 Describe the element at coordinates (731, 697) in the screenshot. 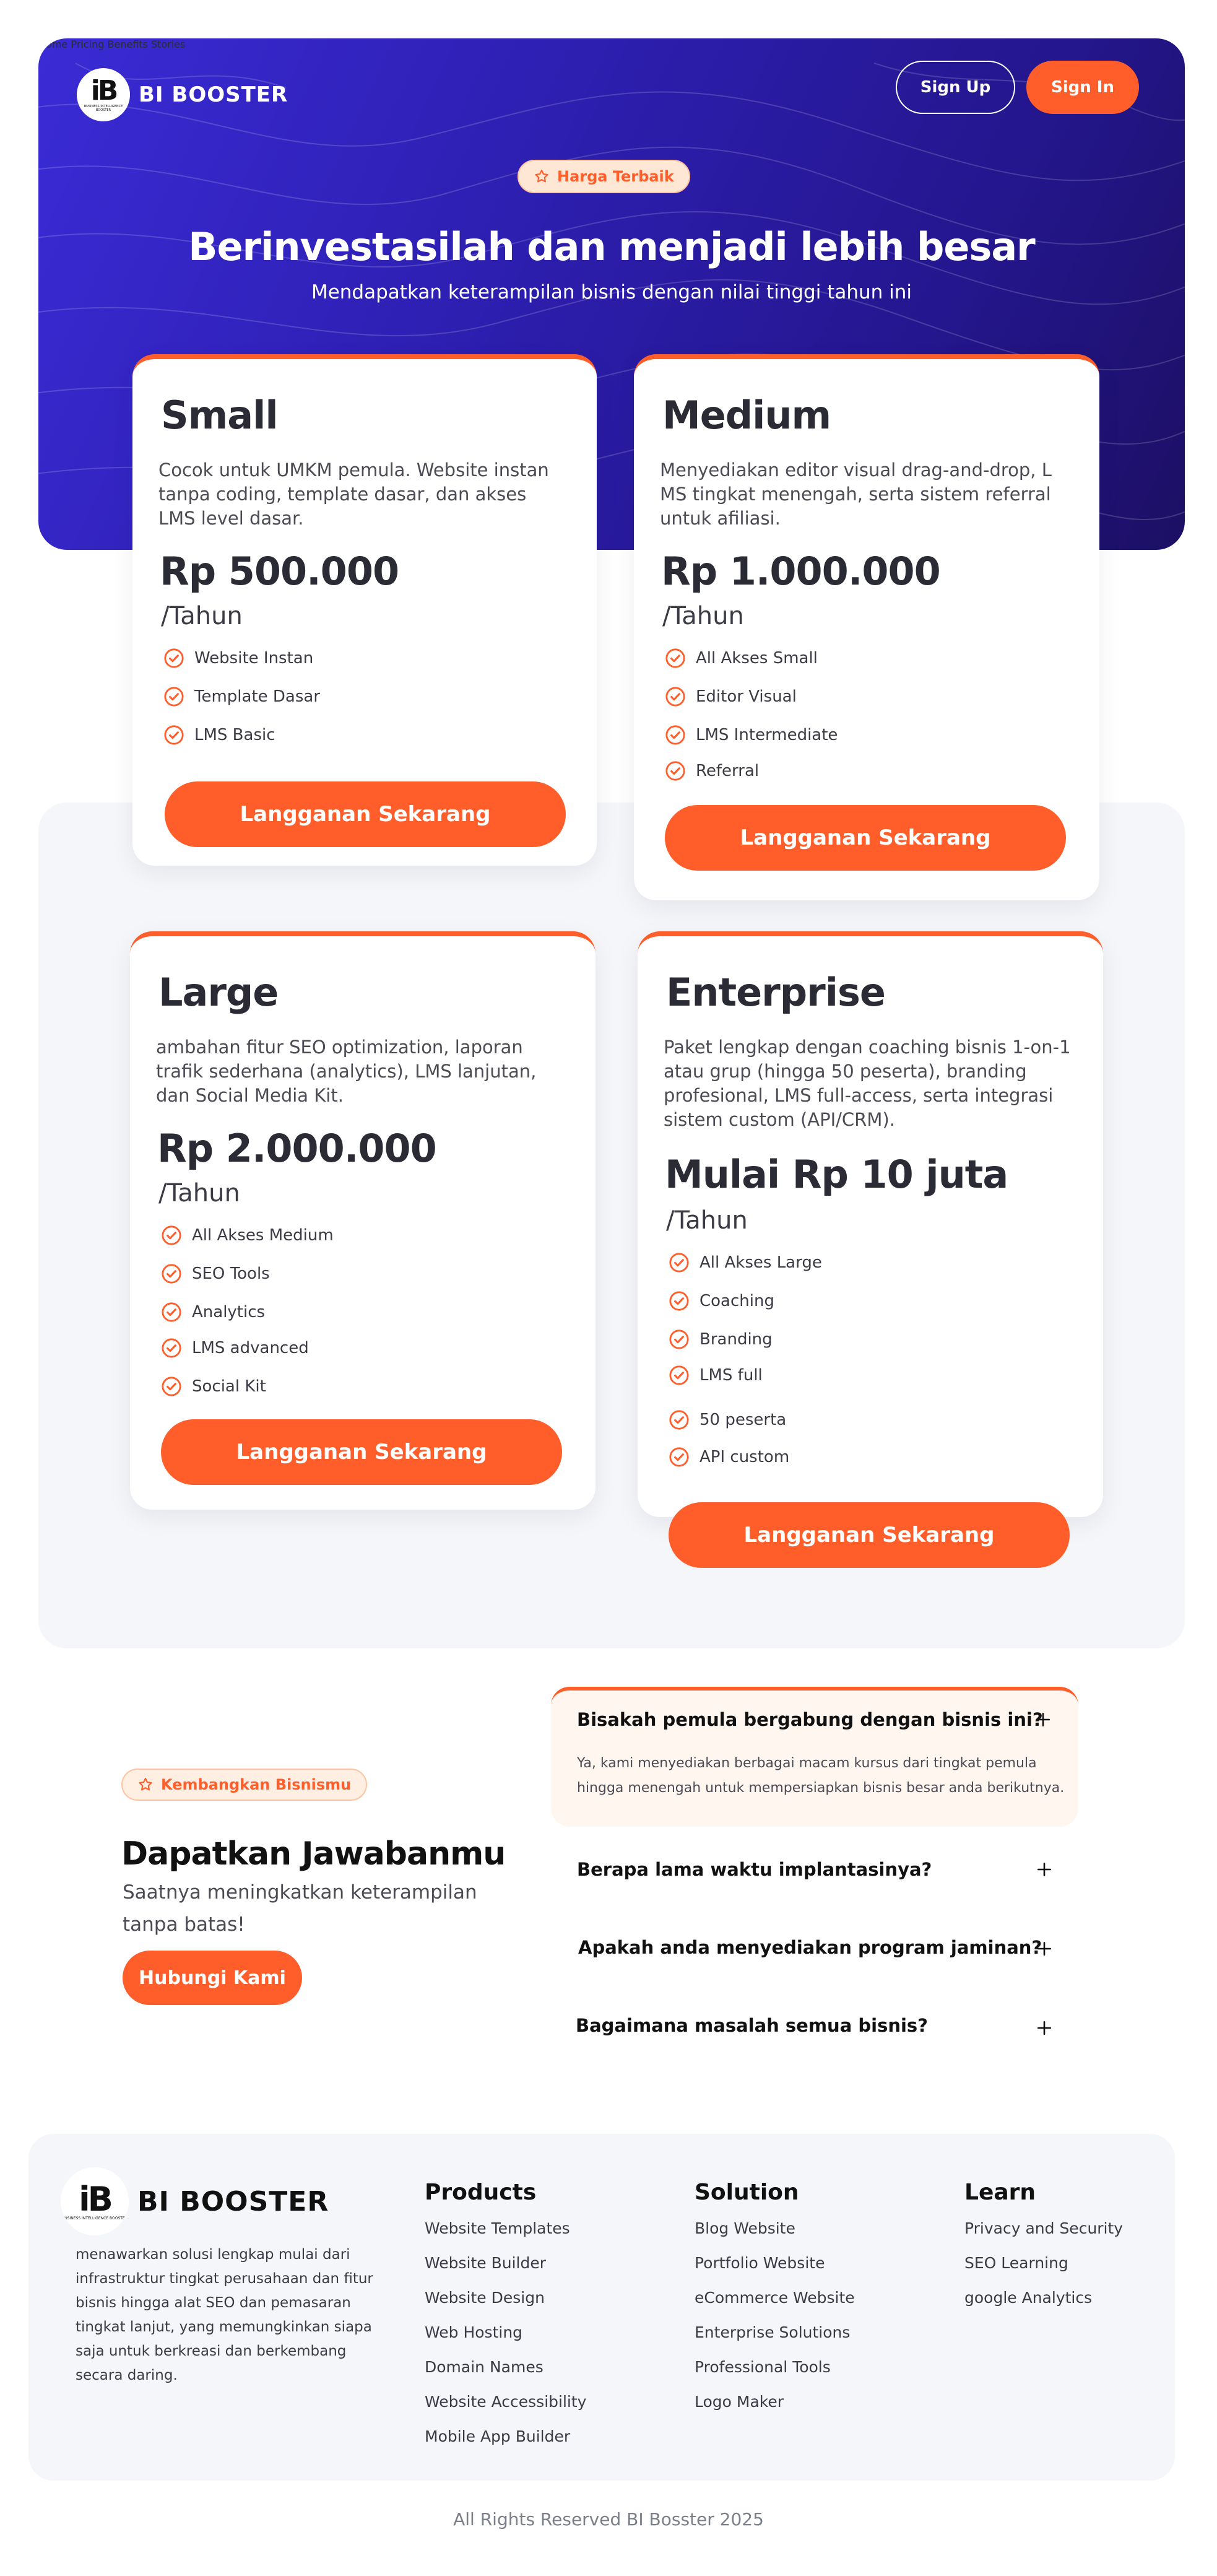

I see `plan-feature: Editor Visual` at that location.